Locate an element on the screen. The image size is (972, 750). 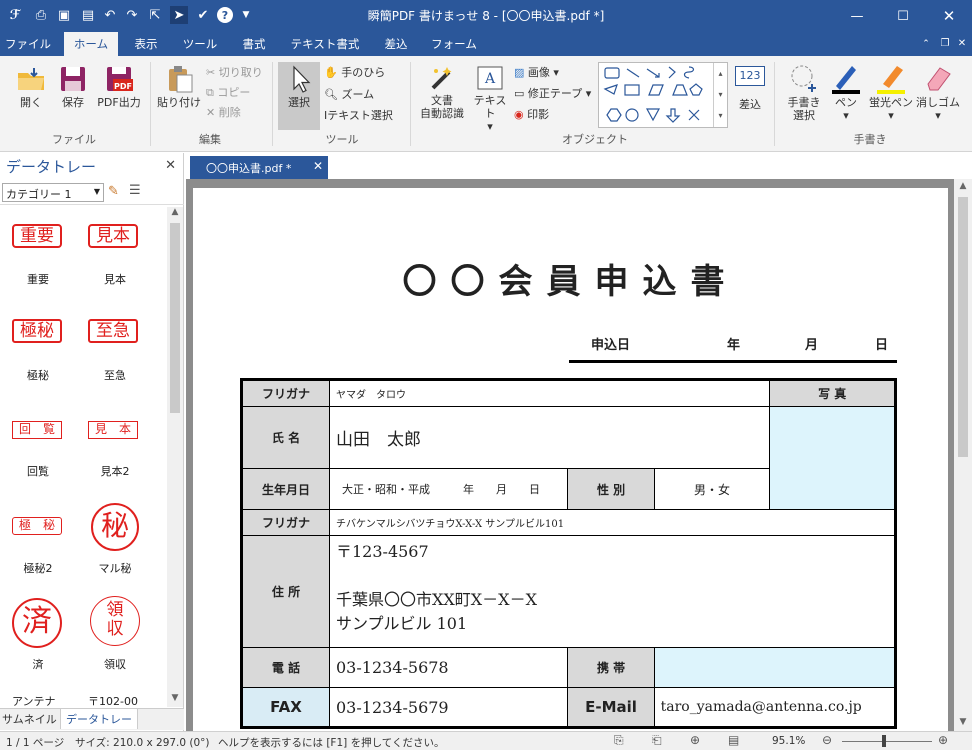
auto-recognize-button: 文書 自動認識 is located at coordinates (442, 92).